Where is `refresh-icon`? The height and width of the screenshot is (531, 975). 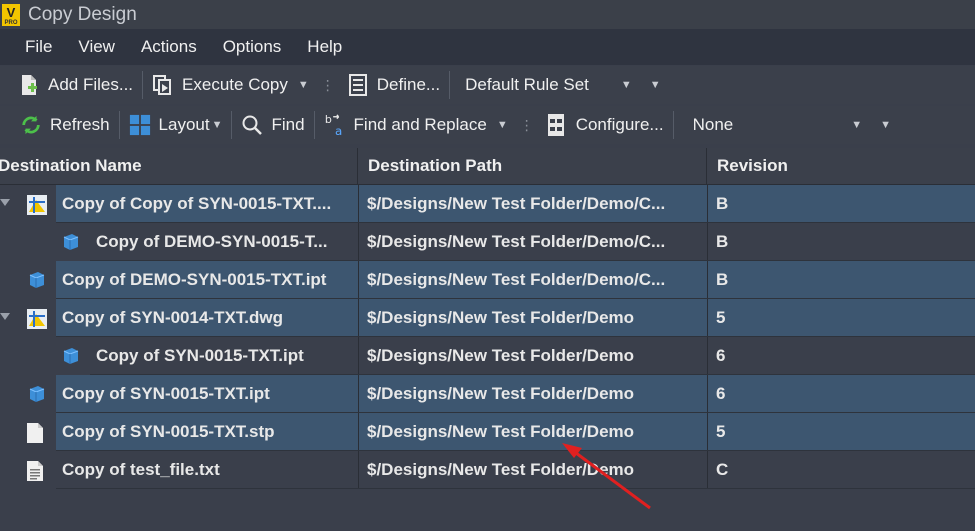 refresh-icon is located at coordinates (31, 125).